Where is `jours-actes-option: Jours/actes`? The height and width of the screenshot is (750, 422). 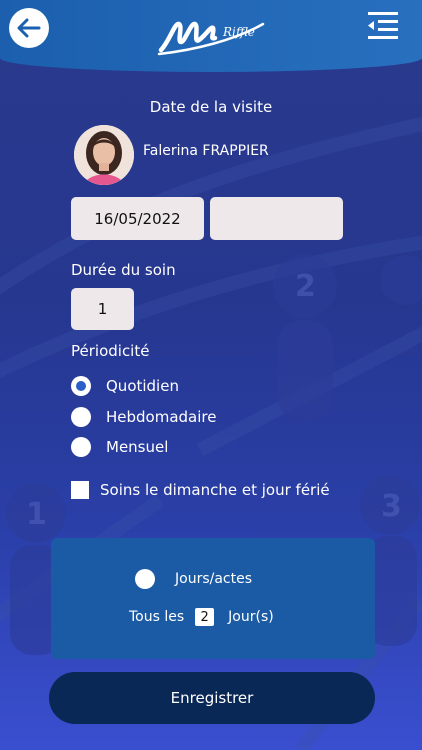
jours-actes-option: Jours/actes is located at coordinates (193, 579).